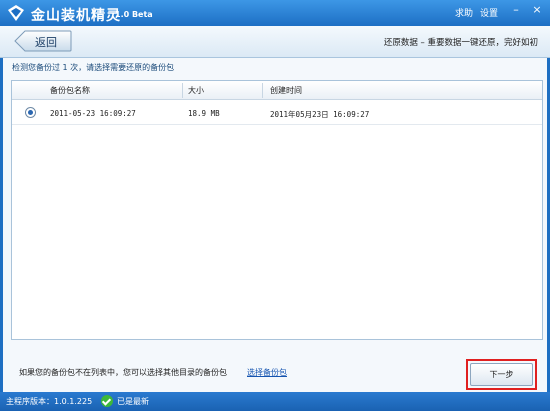 The width and height of the screenshot is (550, 411). What do you see at coordinates (537, 10) in the screenshot?
I see `close-button: ×` at bounding box center [537, 10].